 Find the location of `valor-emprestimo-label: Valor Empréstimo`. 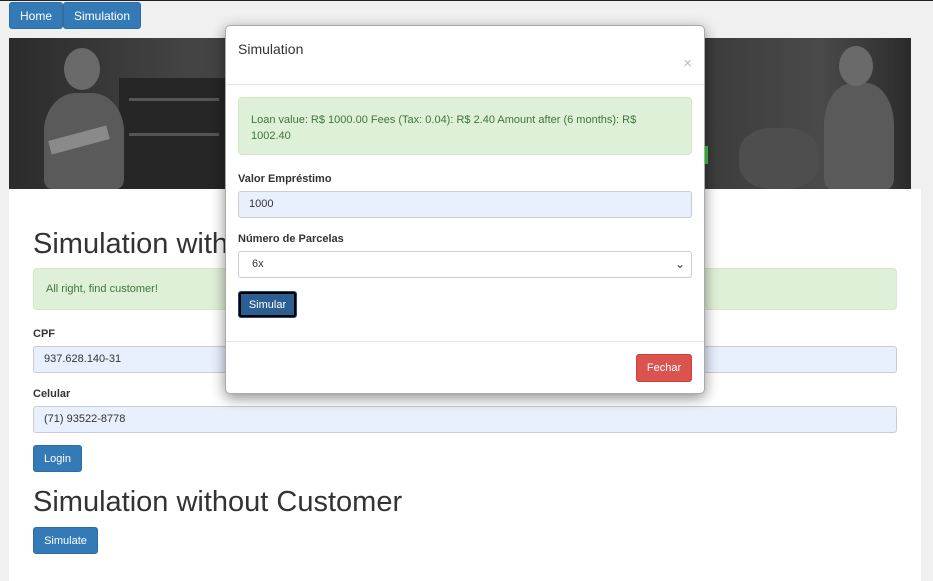

valor-emprestimo-label: Valor Empréstimo is located at coordinates (285, 179).